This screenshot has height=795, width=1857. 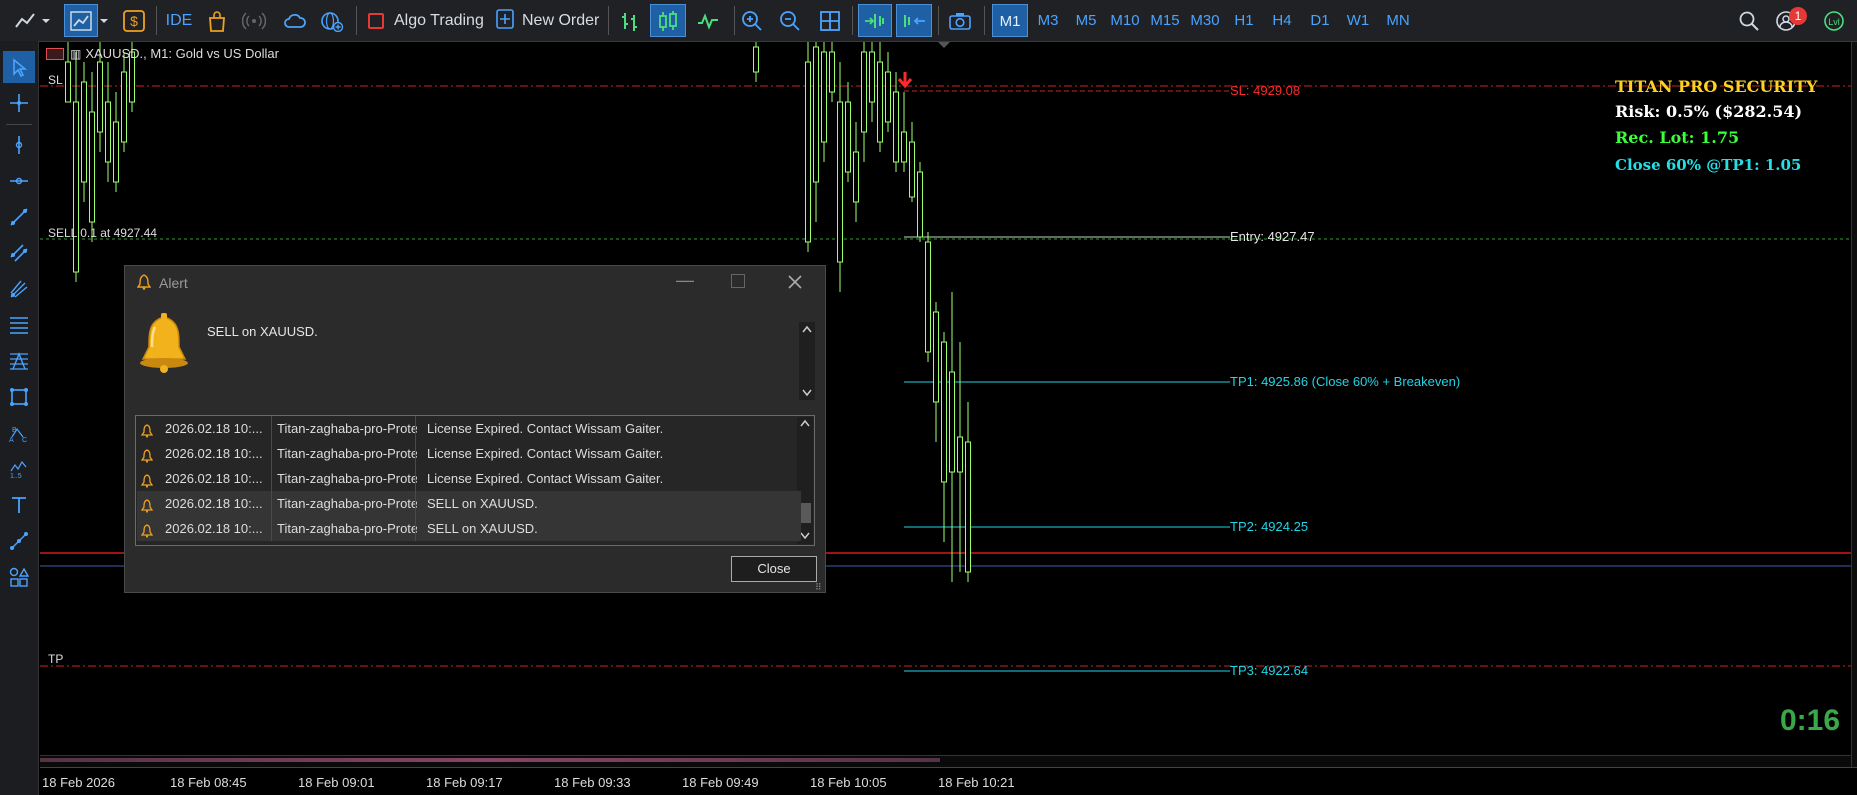 What do you see at coordinates (182, 53) in the screenshot?
I see `symbol-title: XAUUSD., M1: Gold vs US Dollar` at bounding box center [182, 53].